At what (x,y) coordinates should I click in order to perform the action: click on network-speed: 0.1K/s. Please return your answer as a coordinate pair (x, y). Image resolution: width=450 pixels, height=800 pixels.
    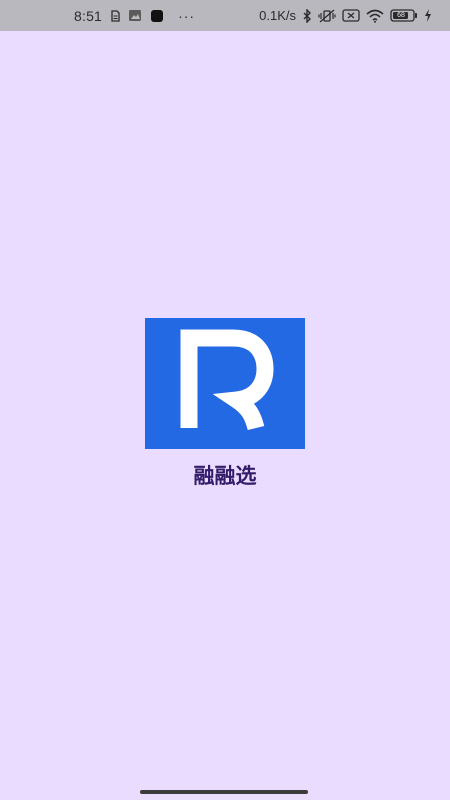
    Looking at the image, I should click on (277, 15).